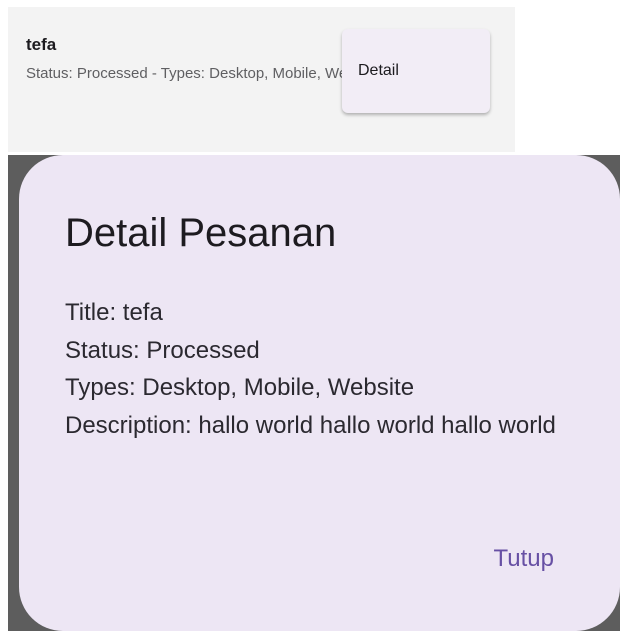 The height and width of the screenshot is (631, 620). What do you see at coordinates (162, 350) in the screenshot?
I see `detail-status-line: Status: Processed` at bounding box center [162, 350].